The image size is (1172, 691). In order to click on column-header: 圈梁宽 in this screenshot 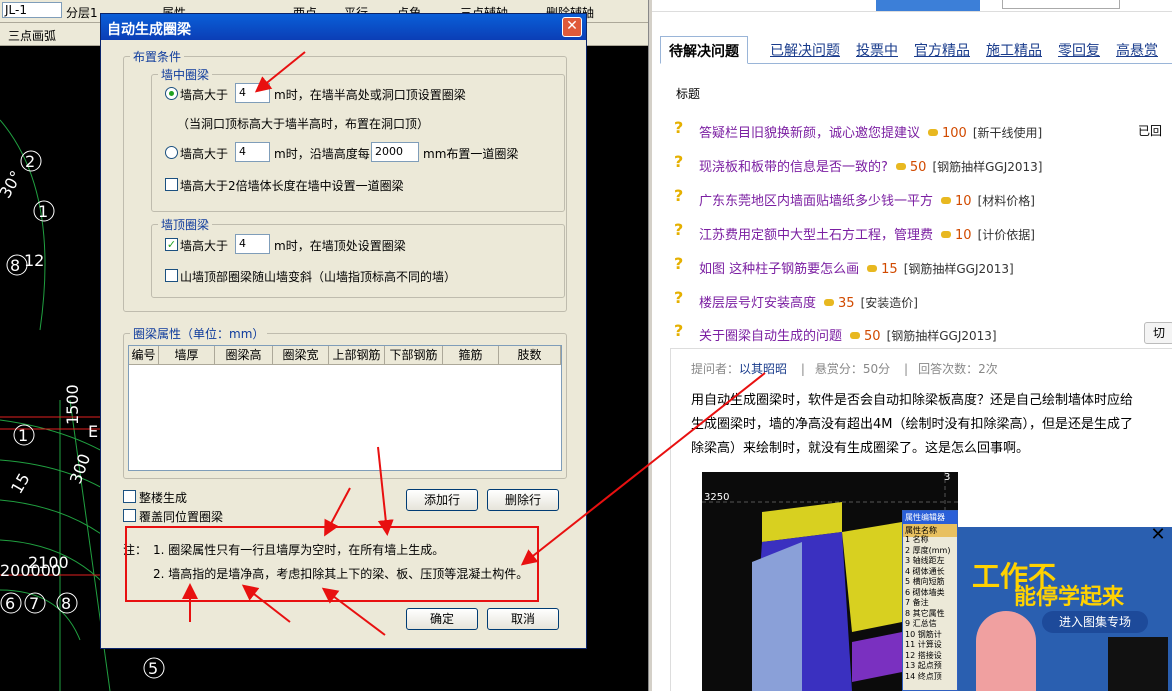, I will do `click(301, 355)`.